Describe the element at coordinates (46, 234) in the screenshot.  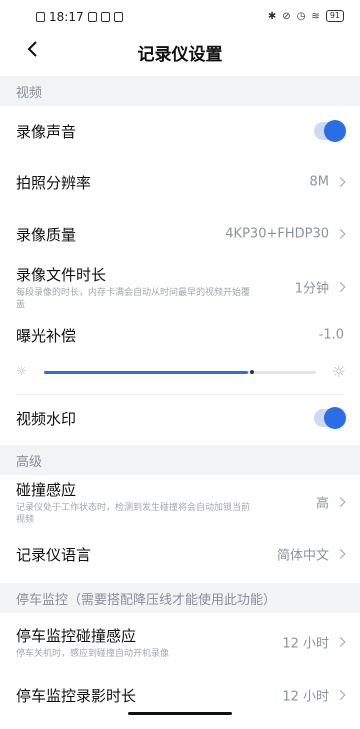
I see `quality-label: 录像质量` at that location.